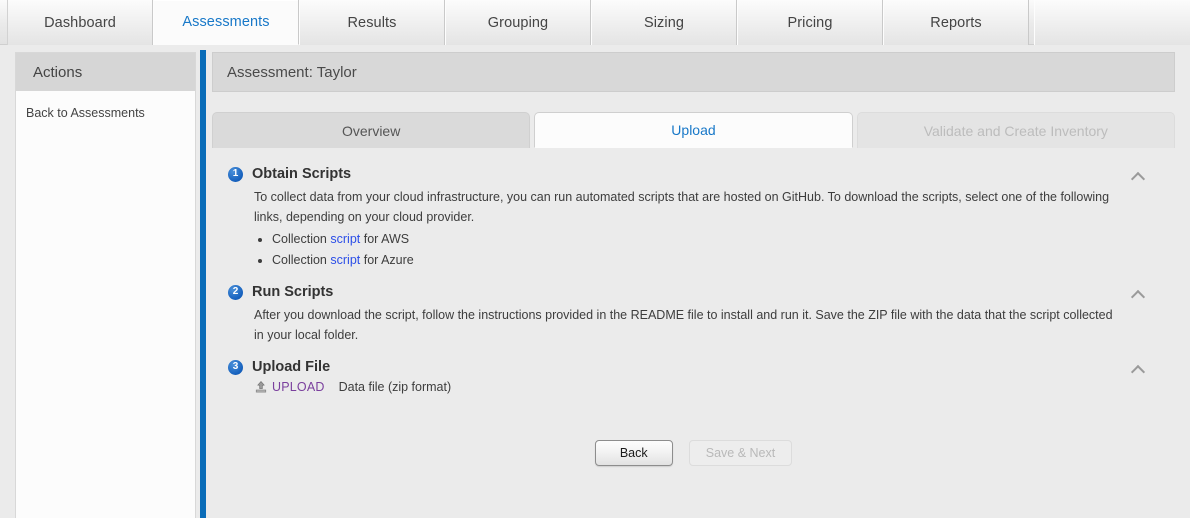 This screenshot has width=1190, height=518. I want to click on step-title: Run Scripts, so click(293, 292).